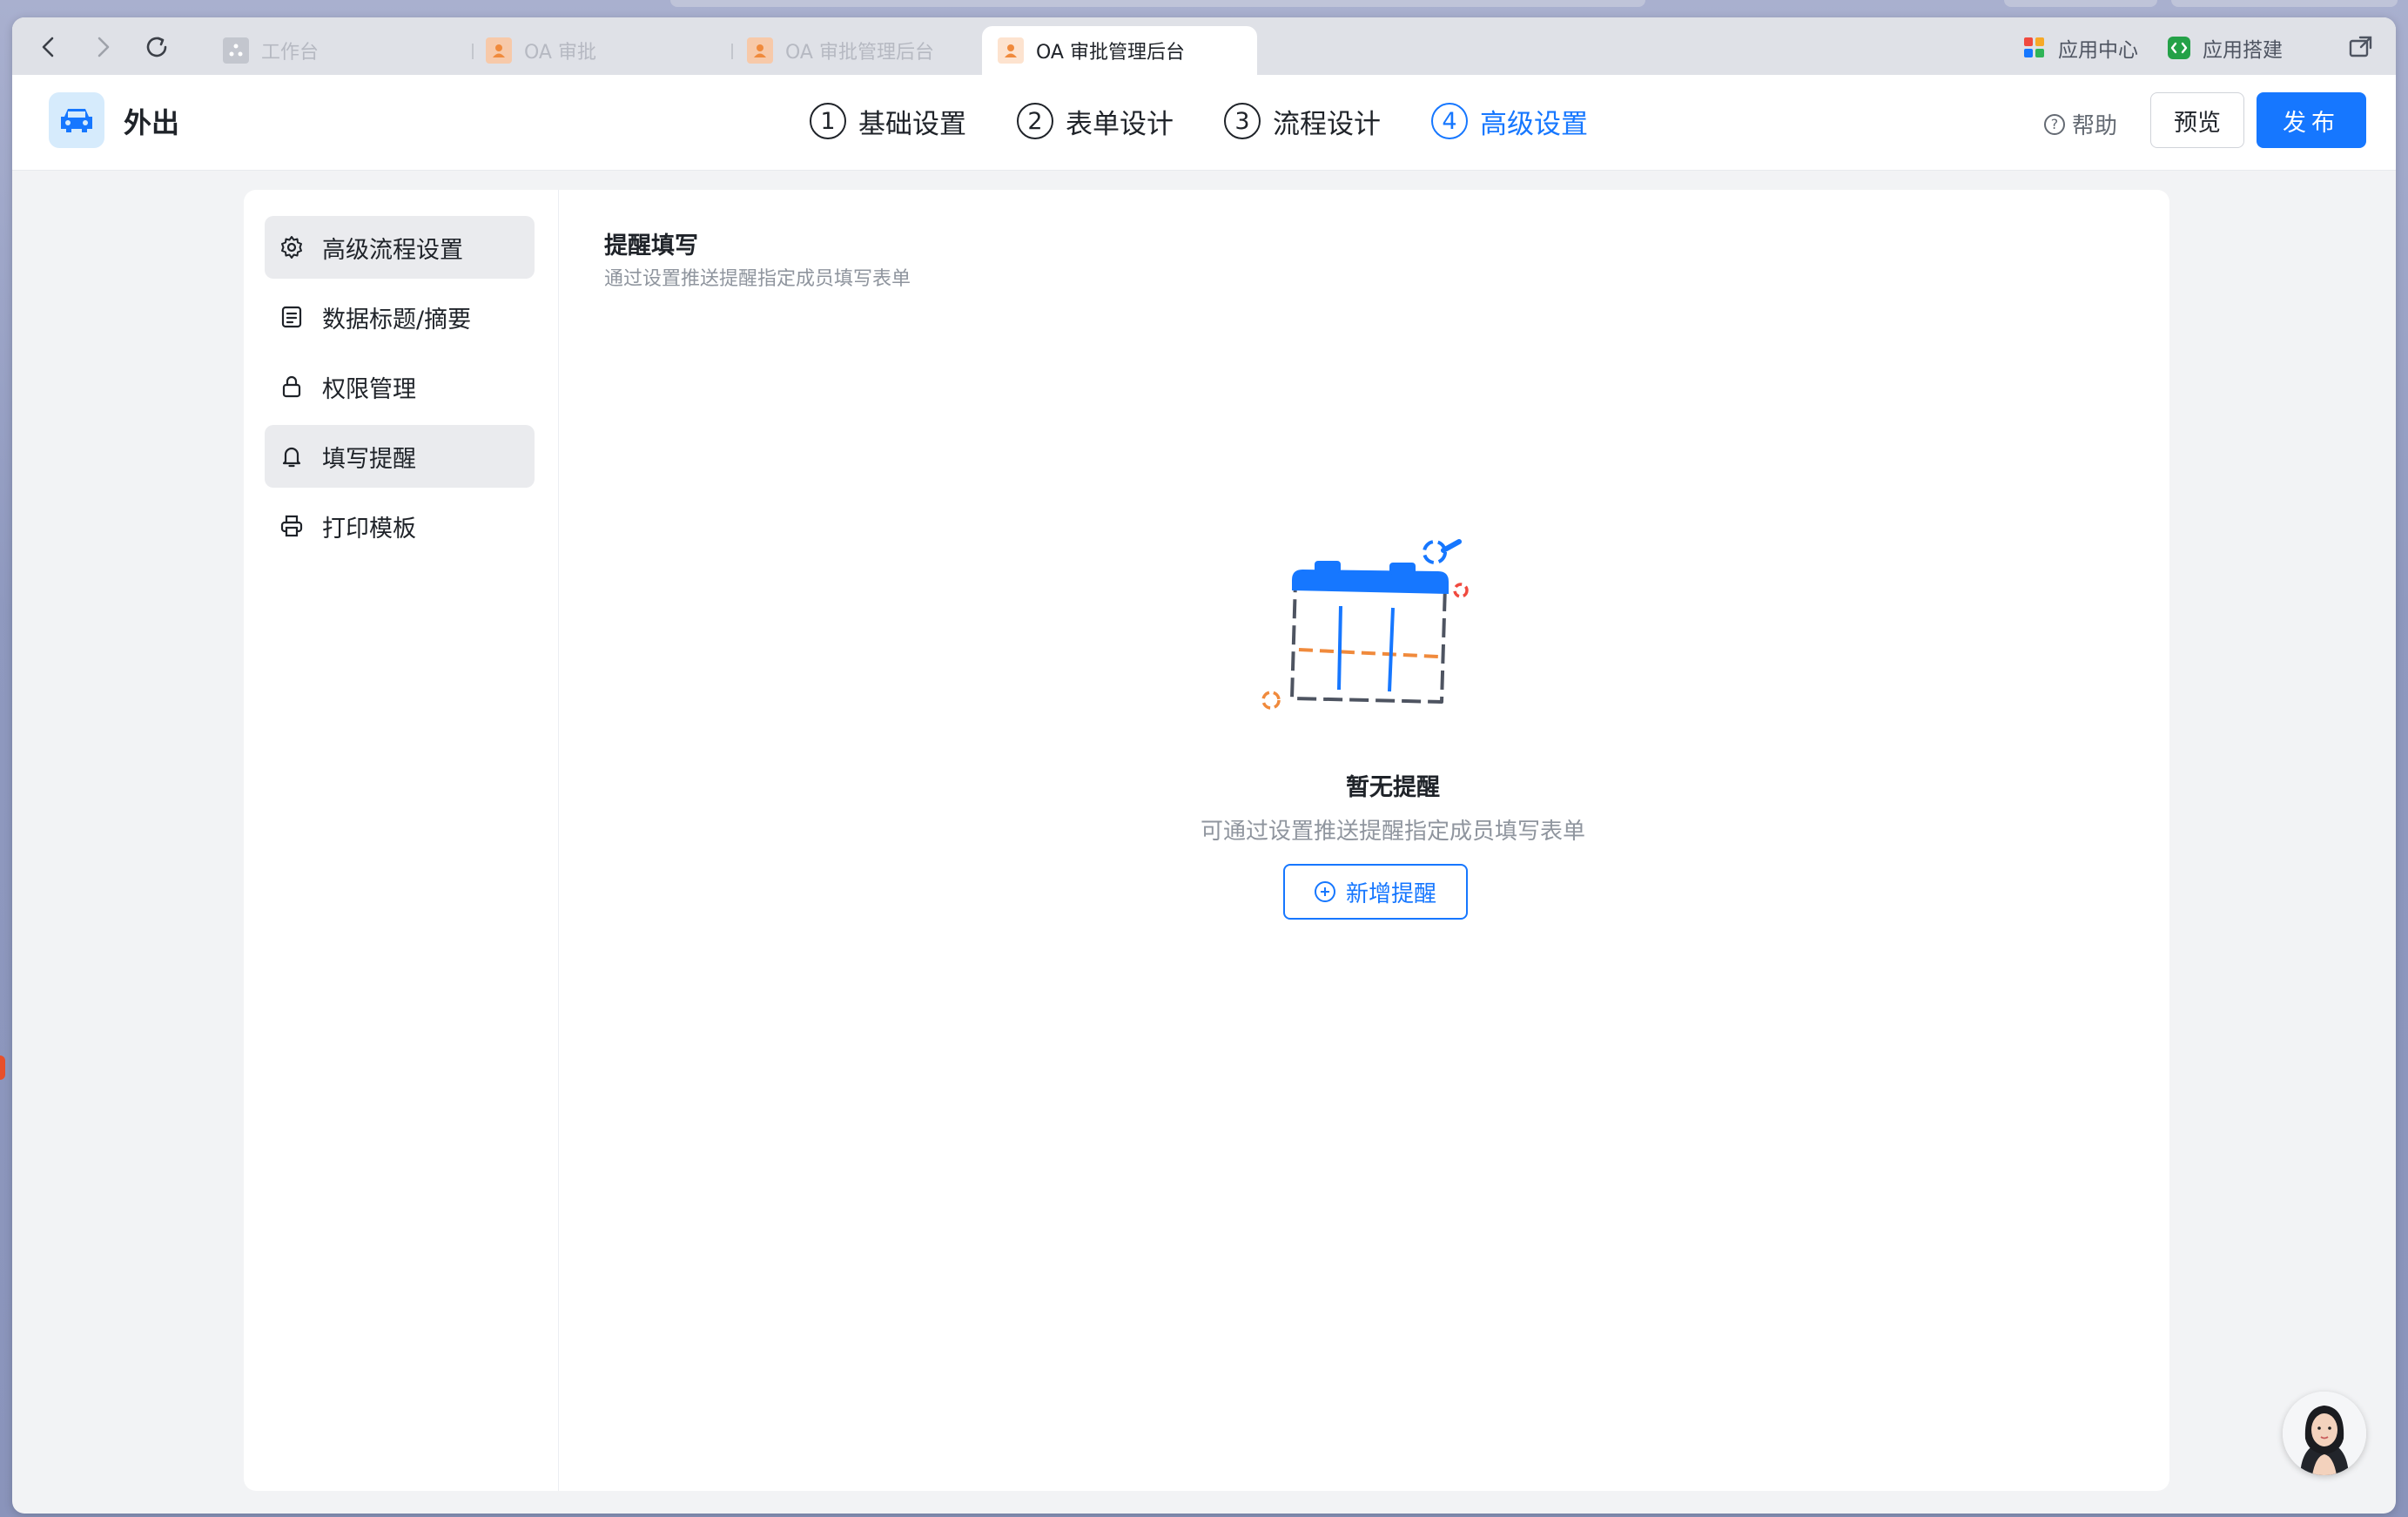  What do you see at coordinates (291, 247) in the screenshot?
I see `gear-icon` at bounding box center [291, 247].